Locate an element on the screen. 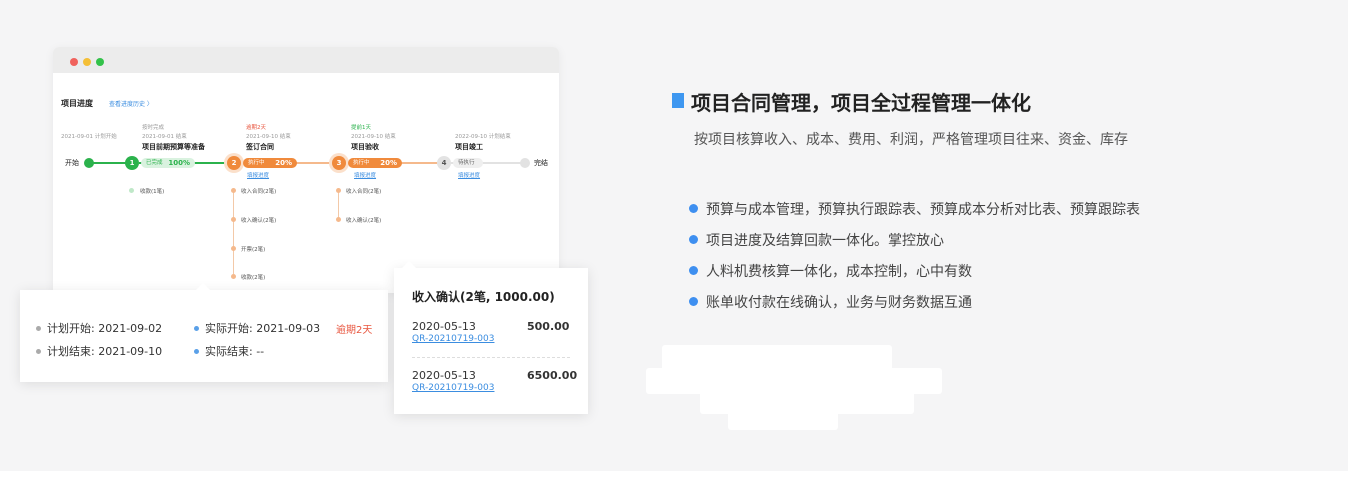  stage-3-report-link: 填报进度 is located at coordinates (365, 175).